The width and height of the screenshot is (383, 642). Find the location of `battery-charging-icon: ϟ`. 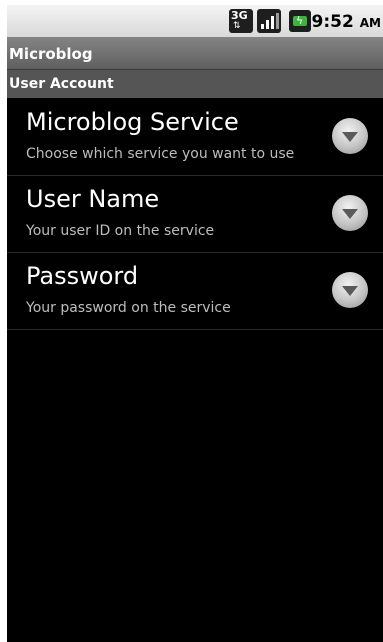

battery-charging-icon: ϟ is located at coordinates (300, 21).